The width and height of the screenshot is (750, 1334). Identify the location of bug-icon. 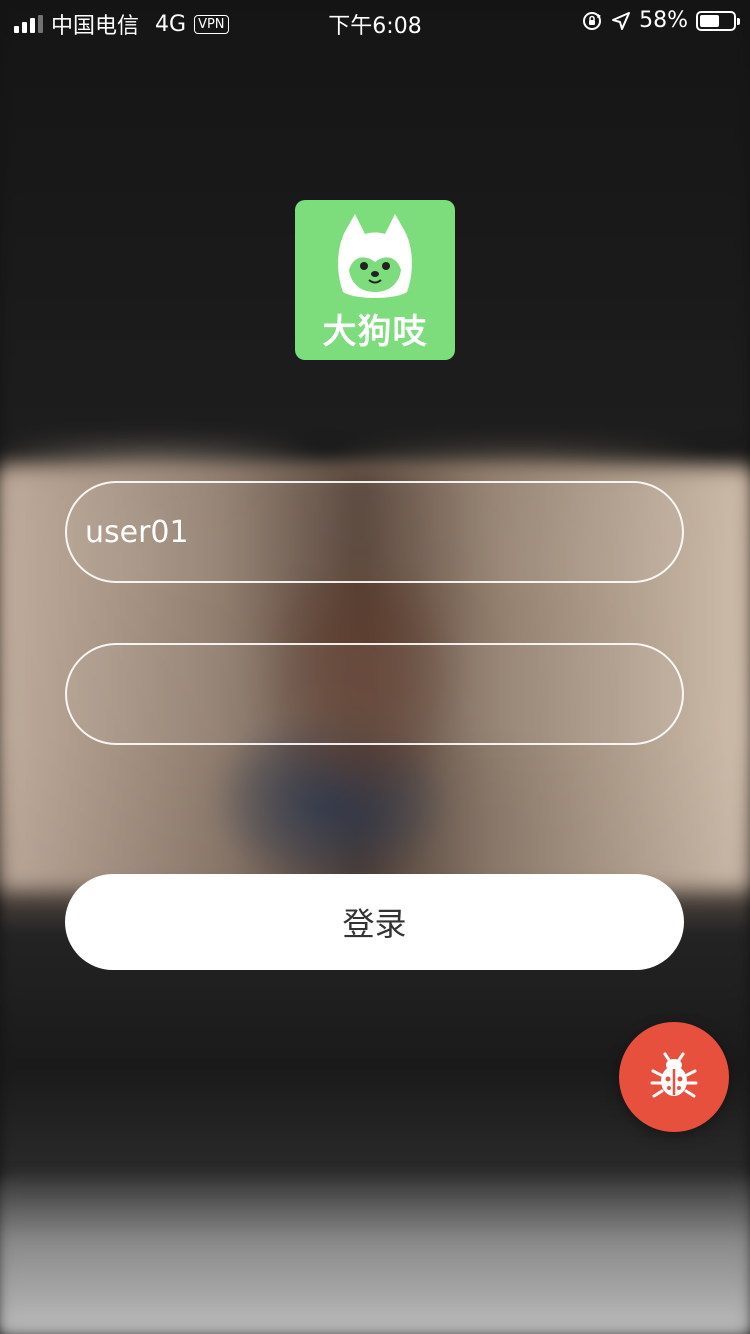
(674, 1075).